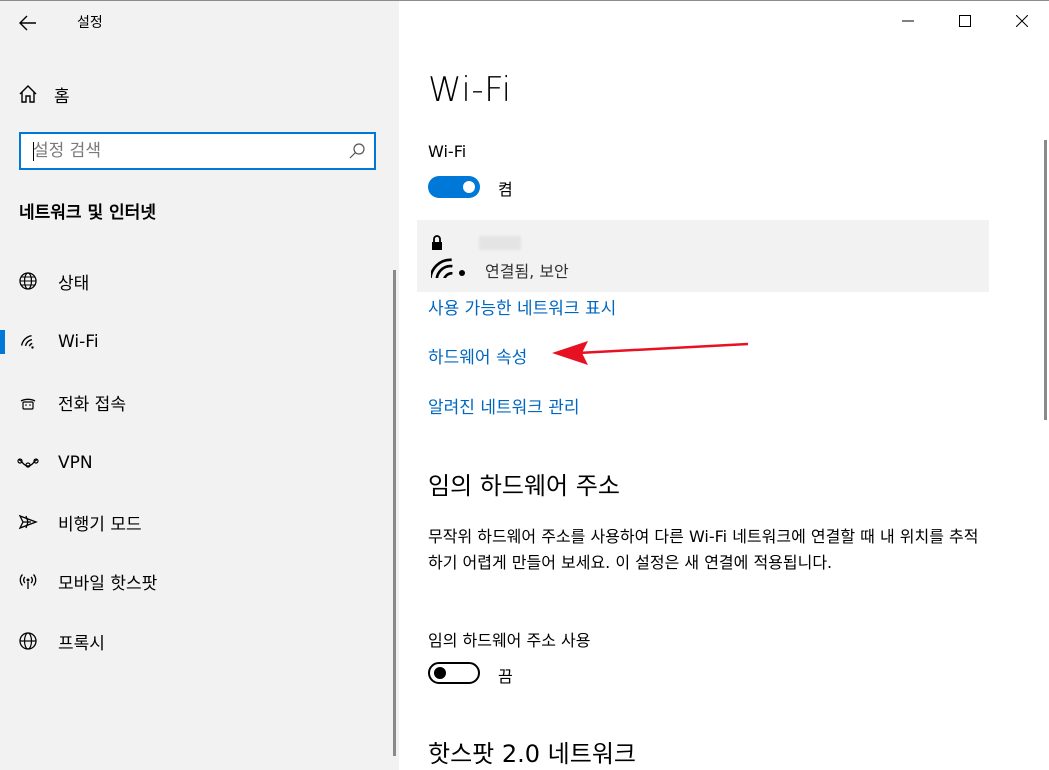 The width and height of the screenshot is (1049, 770). Describe the element at coordinates (108, 583) in the screenshot. I see `sidebar-item-label: 모바일 핫스팟` at that location.